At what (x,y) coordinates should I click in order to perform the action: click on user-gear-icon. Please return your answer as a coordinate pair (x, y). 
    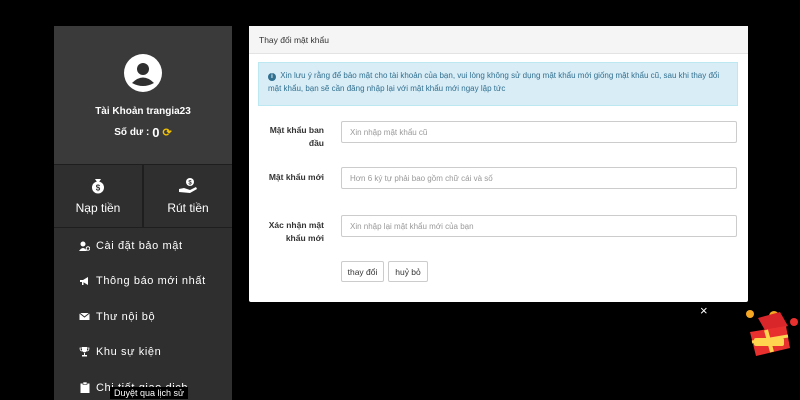
    Looking at the image, I should click on (84, 246).